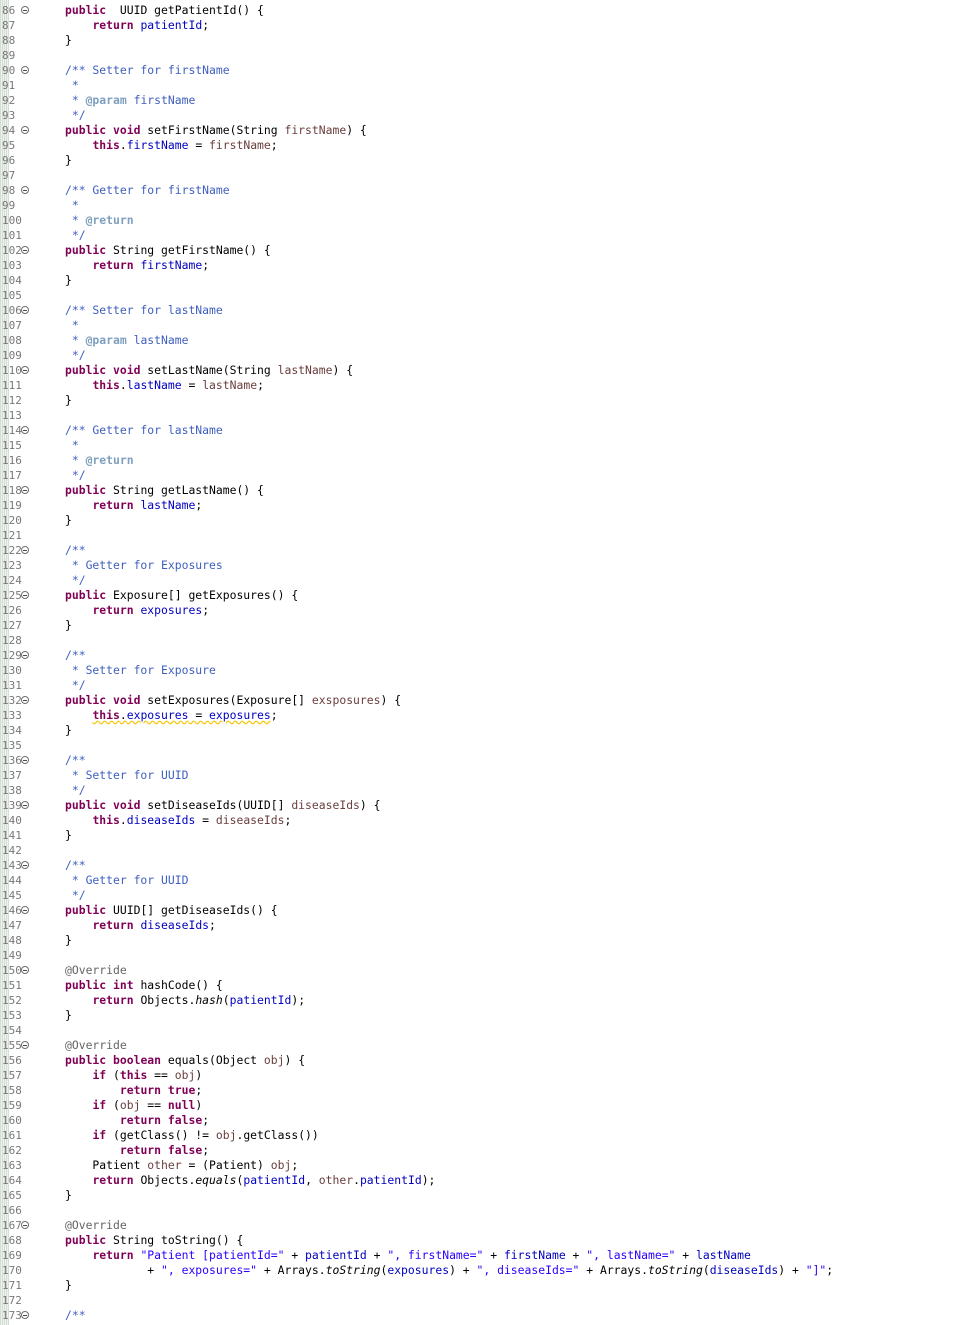 The image size is (954, 1325). I want to click on code-line: 105, so click(477, 295).